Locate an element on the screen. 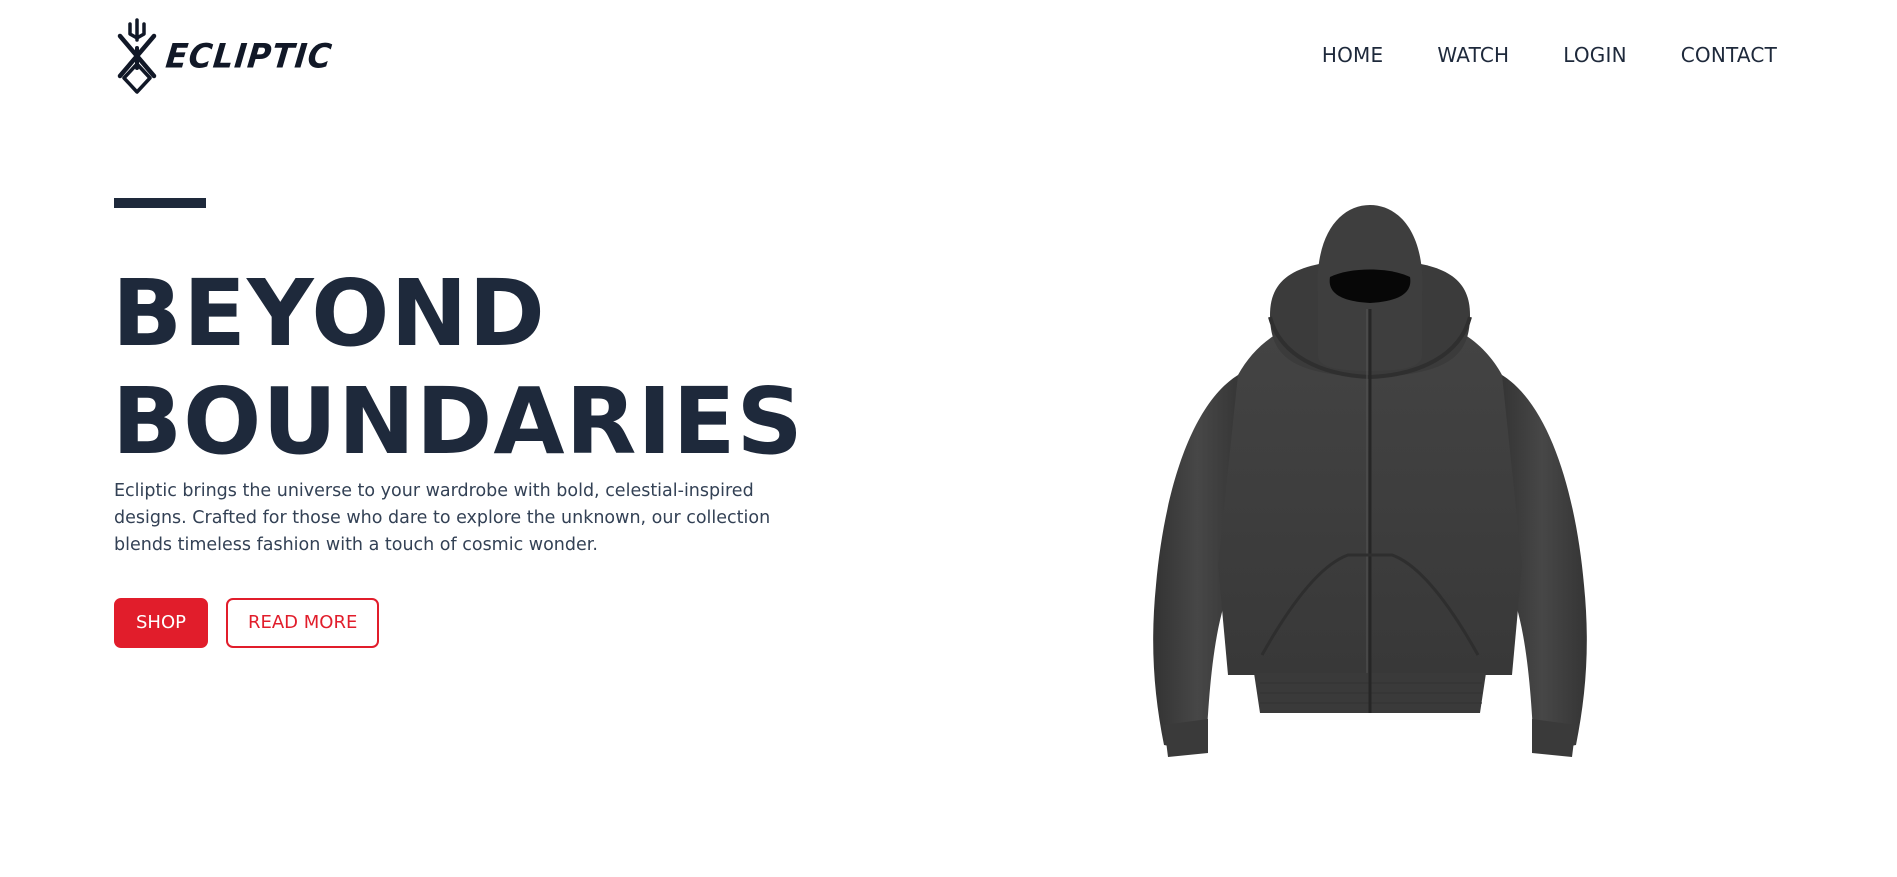  hero-title: BEYOND BOUNDARIES is located at coordinates (458, 368).